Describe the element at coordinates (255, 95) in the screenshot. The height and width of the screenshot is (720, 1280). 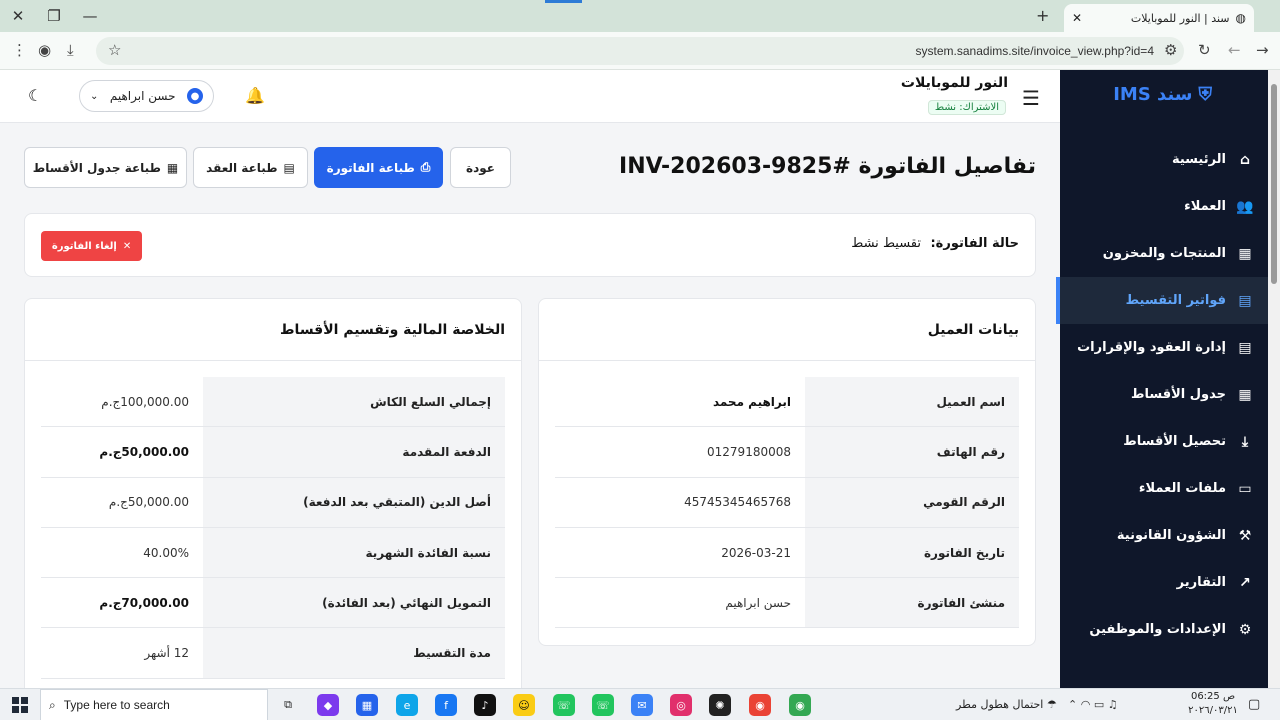
I see `notification-bell-icon: 🔔` at that location.